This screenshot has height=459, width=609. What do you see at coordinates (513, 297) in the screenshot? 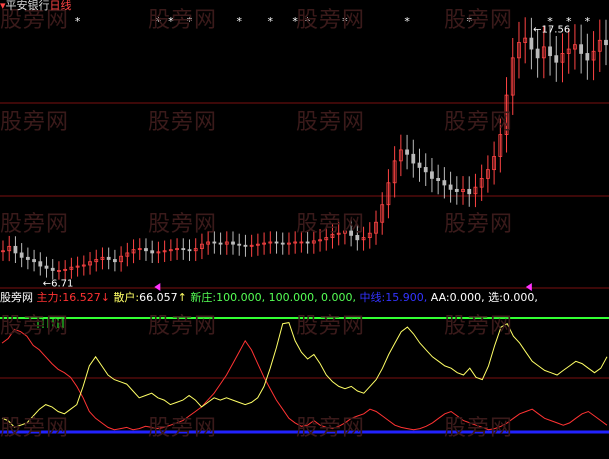
I see `indicator-item-select: 选:0.000,` at bounding box center [513, 297].